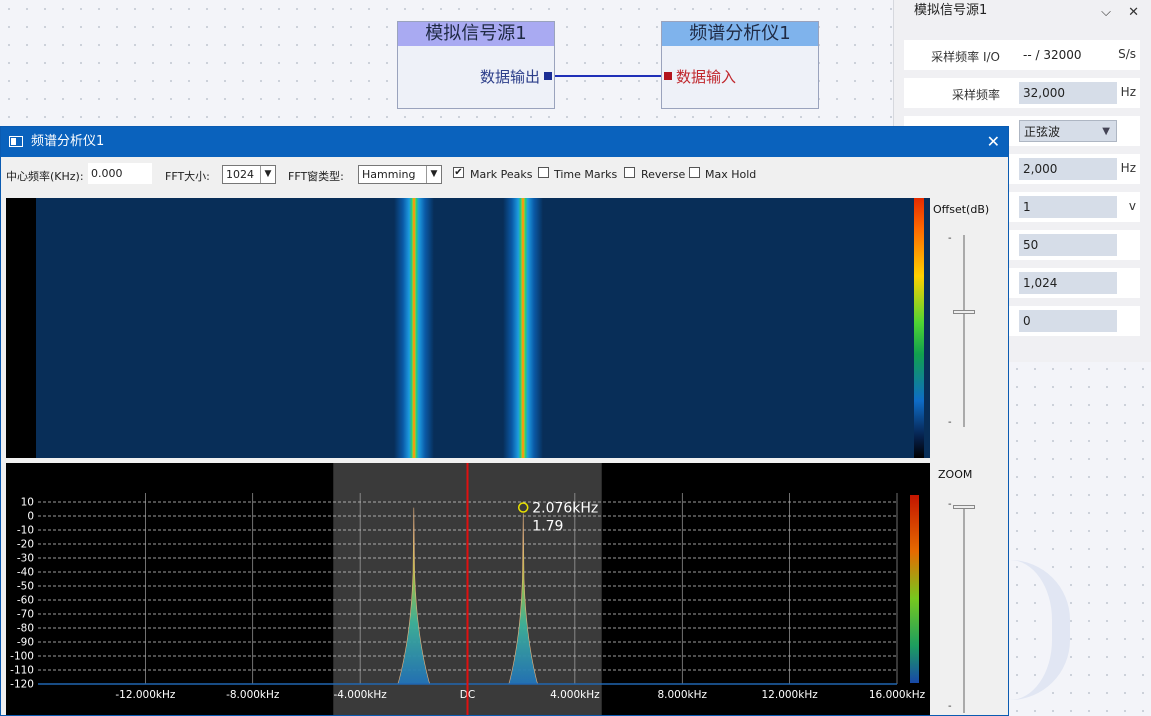 The height and width of the screenshot is (716, 1151). What do you see at coordinates (25, 545) in the screenshot?
I see `y-tick-label: -20` at bounding box center [25, 545].